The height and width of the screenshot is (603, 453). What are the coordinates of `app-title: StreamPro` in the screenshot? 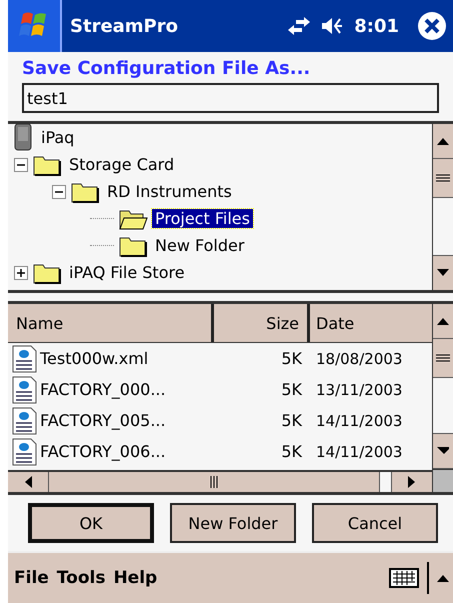 It's located at (124, 26).